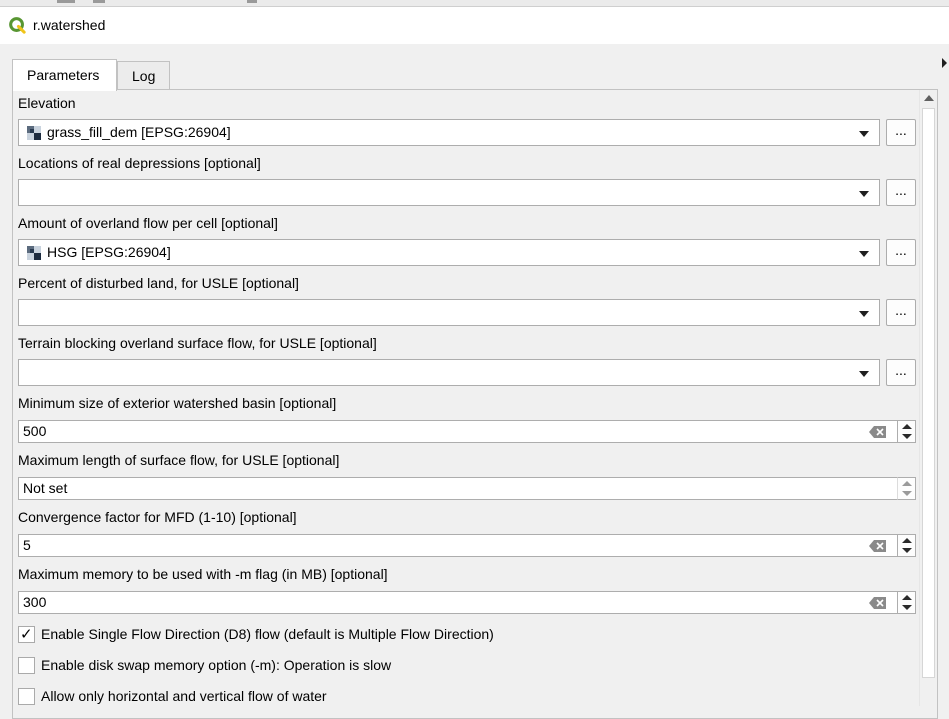 The width and height of the screenshot is (949, 719). I want to click on check-icon: ✓, so click(26, 634).